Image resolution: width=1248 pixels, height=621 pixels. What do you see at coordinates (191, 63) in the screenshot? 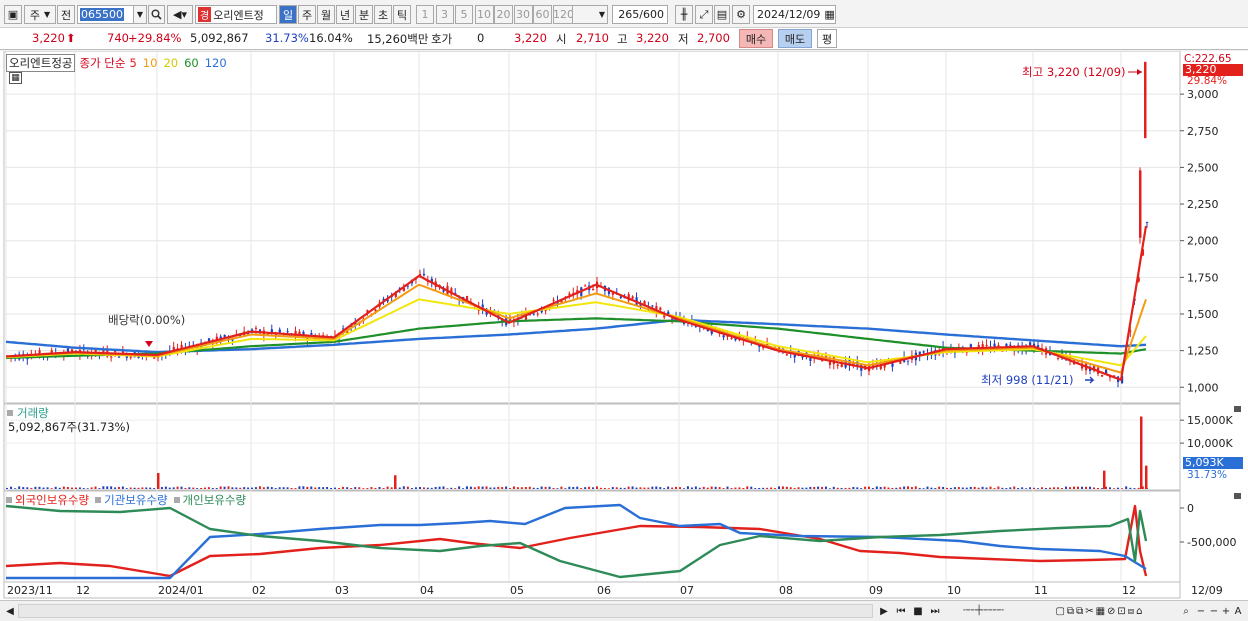
I see `ma-legend-item-60: 60` at bounding box center [191, 63].